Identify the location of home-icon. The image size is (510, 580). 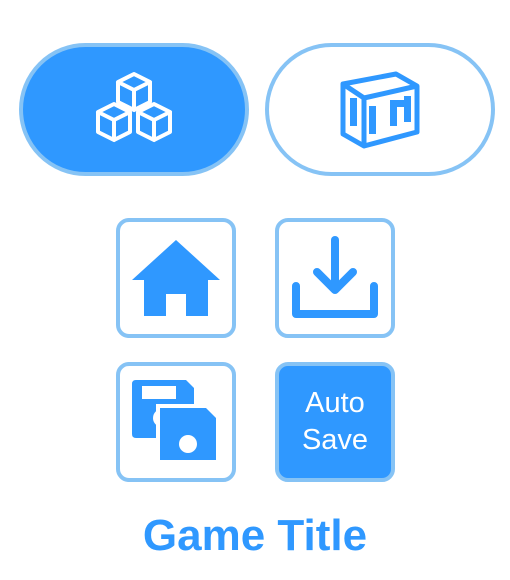
(176, 278).